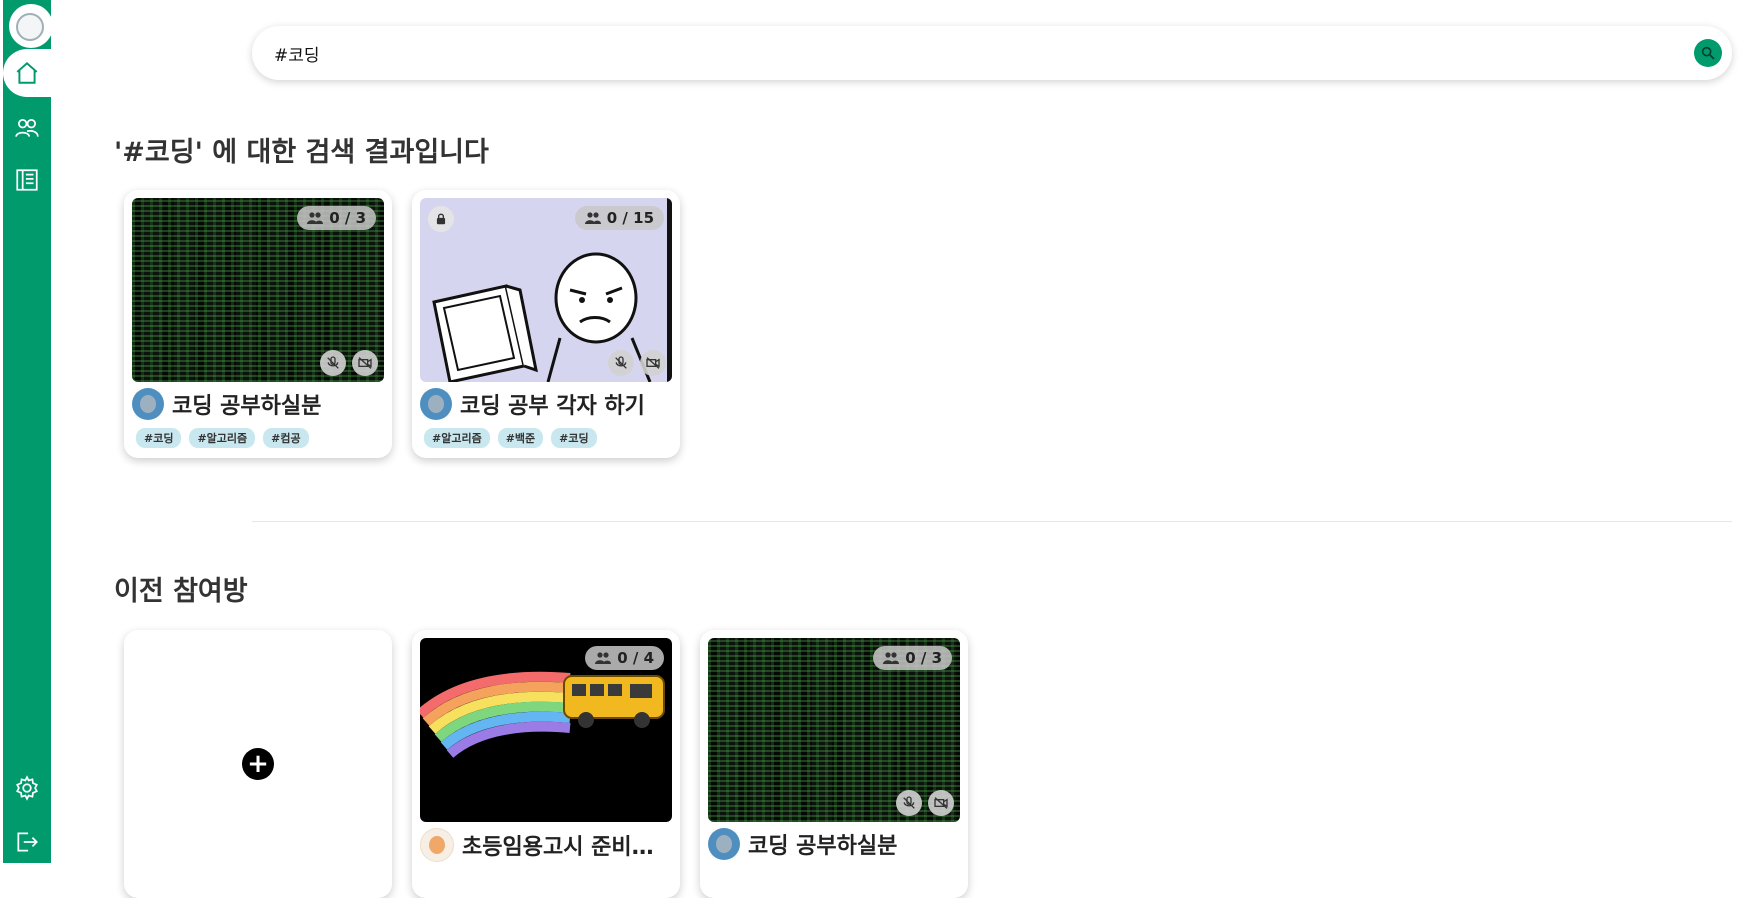 The width and height of the screenshot is (1755, 898). I want to click on logout-icon, so click(27, 842).